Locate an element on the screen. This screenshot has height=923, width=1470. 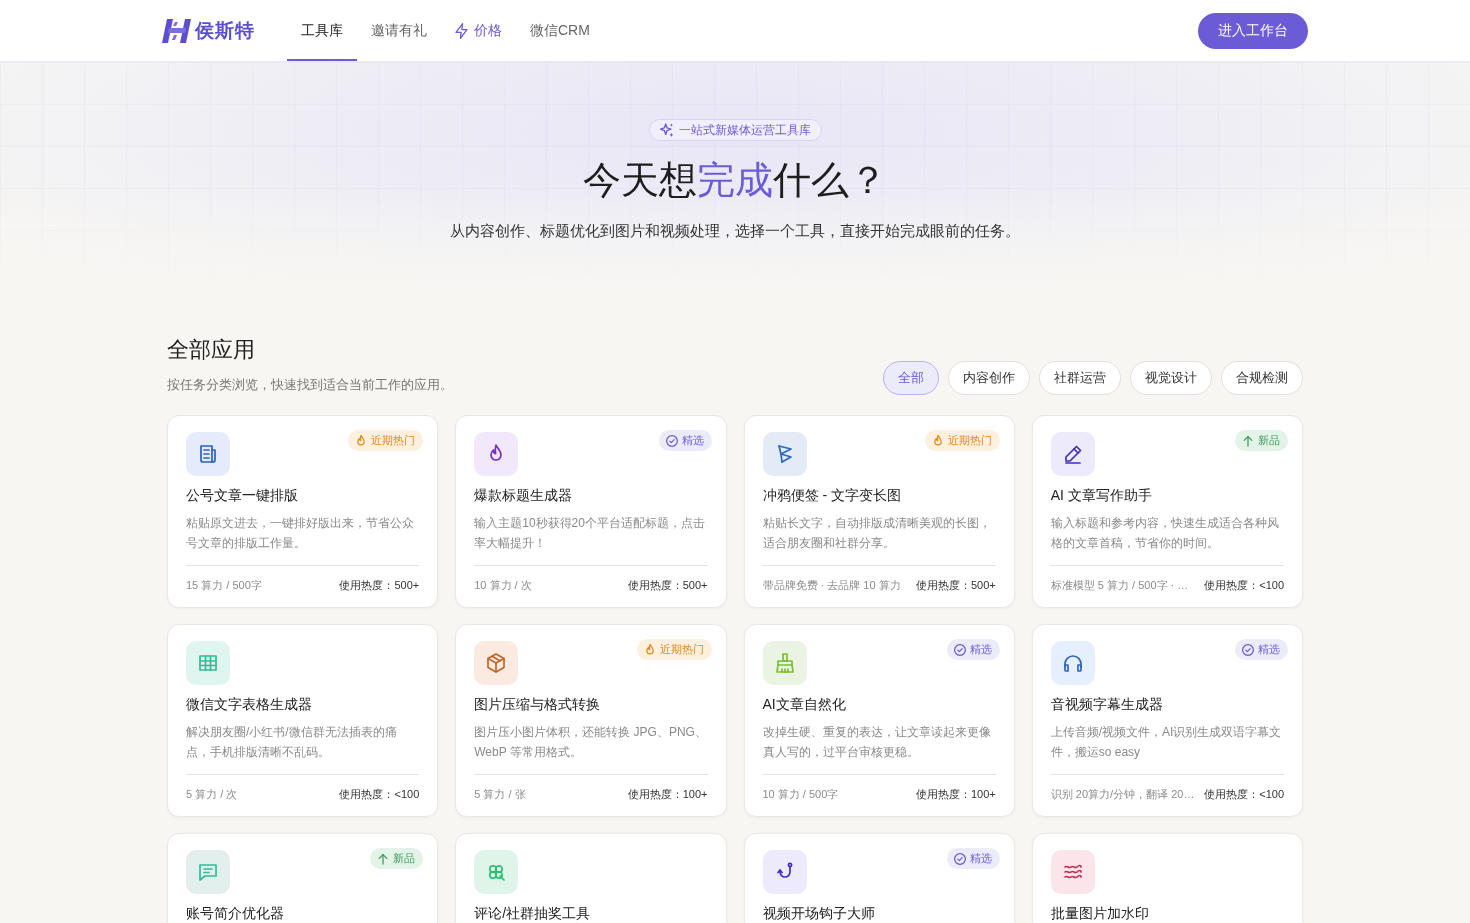
tool-card: 批量图片加水印 is located at coordinates (1167, 878).